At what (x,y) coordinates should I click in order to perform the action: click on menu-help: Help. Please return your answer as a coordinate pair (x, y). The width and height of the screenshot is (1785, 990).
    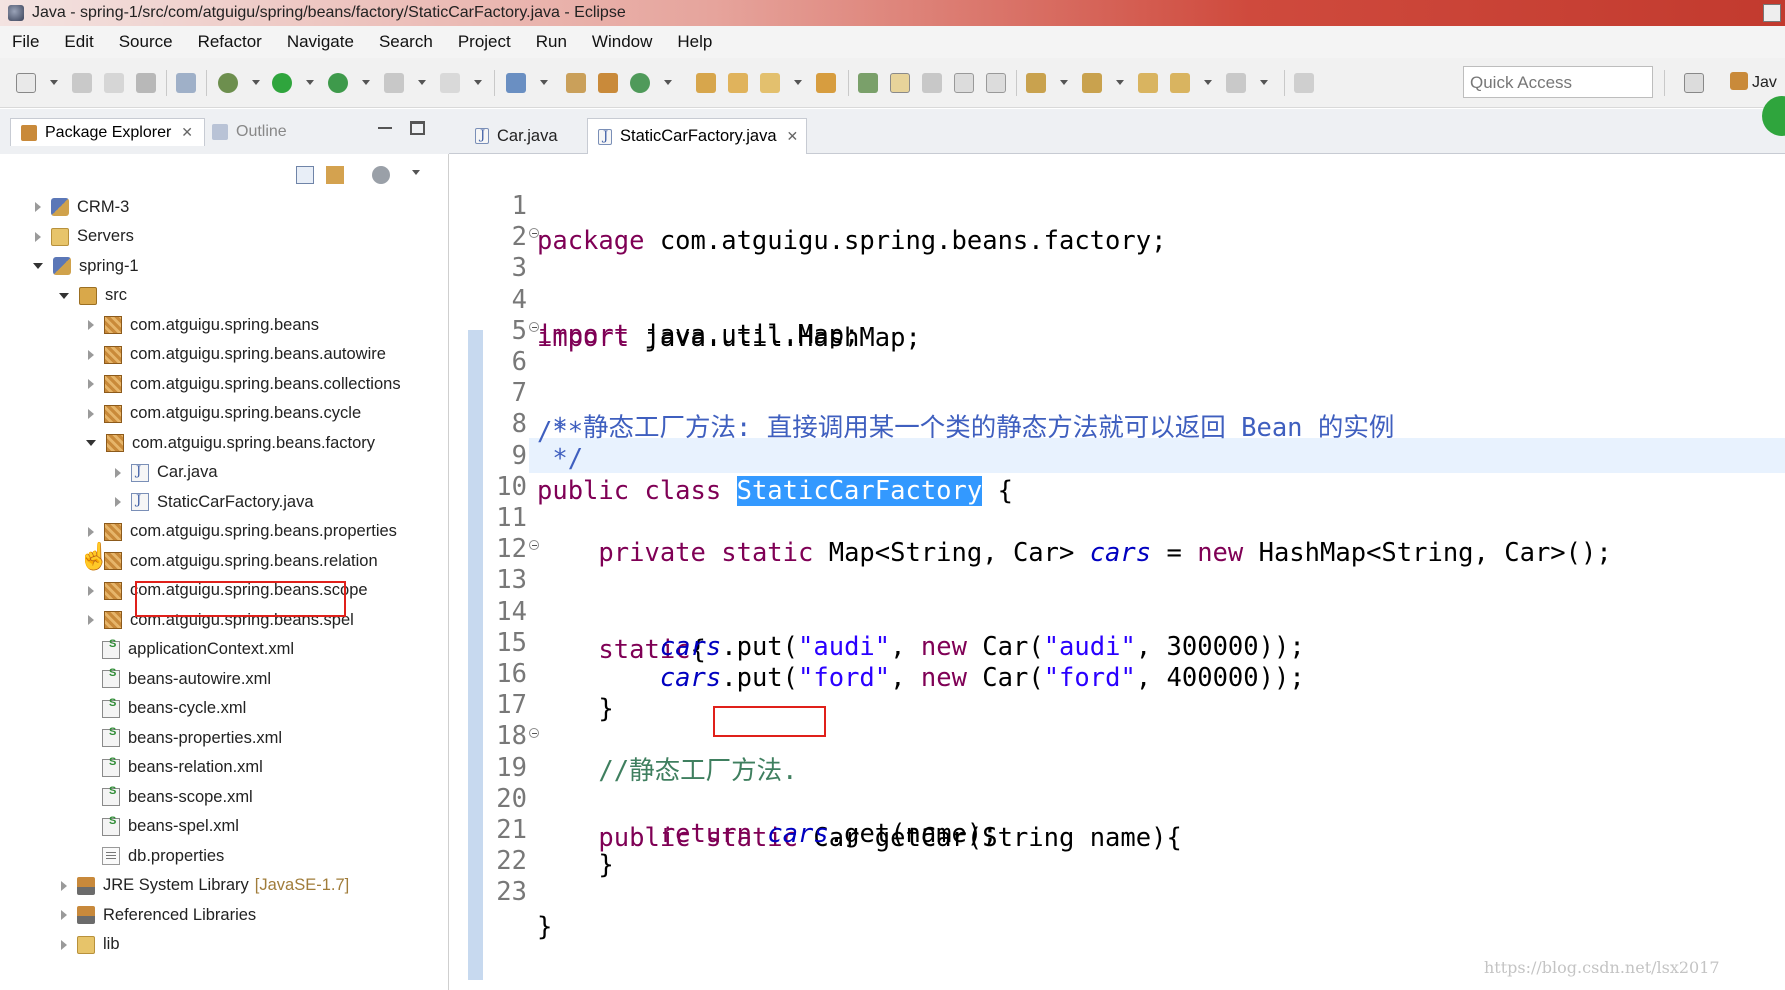
    Looking at the image, I should click on (694, 42).